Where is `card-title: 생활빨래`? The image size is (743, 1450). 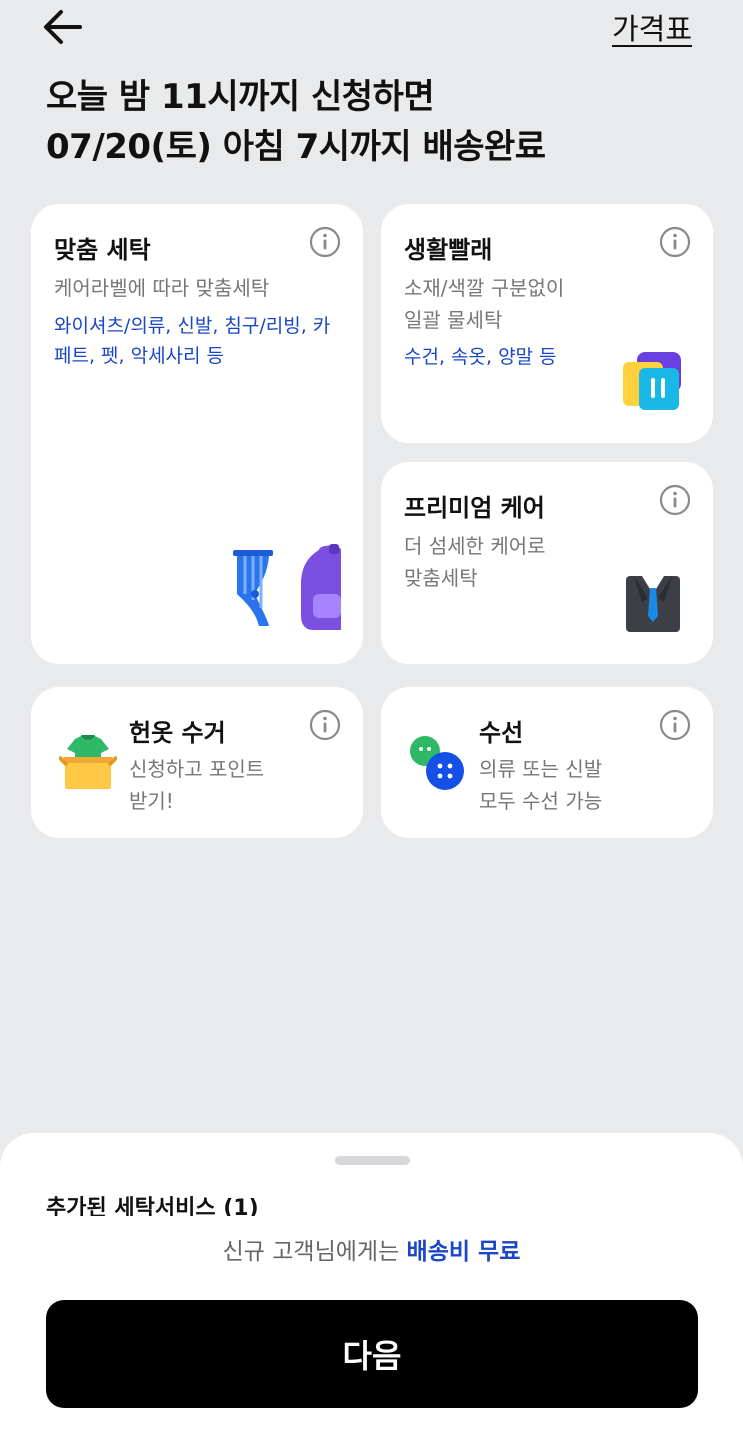 card-title: 생활빨래 is located at coordinates (448, 250).